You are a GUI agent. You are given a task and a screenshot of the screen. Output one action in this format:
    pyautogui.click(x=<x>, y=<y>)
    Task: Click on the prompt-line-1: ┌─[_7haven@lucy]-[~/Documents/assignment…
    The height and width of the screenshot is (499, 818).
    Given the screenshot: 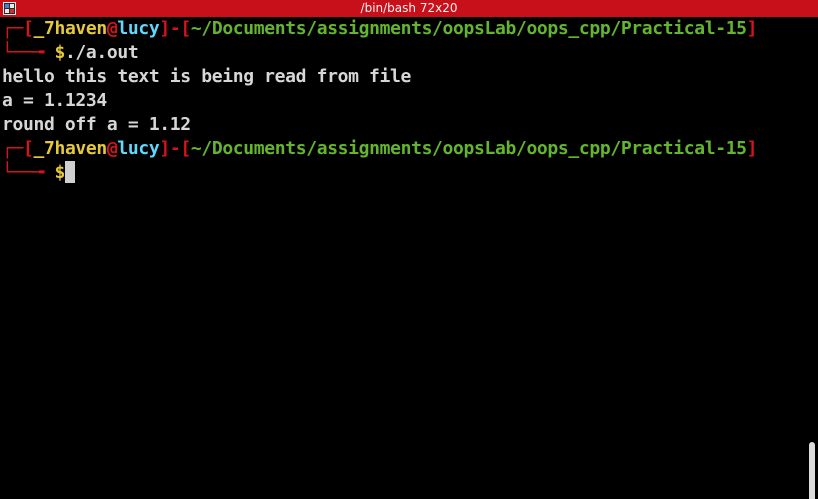 What is the action you would take?
    pyautogui.click(x=380, y=29)
    